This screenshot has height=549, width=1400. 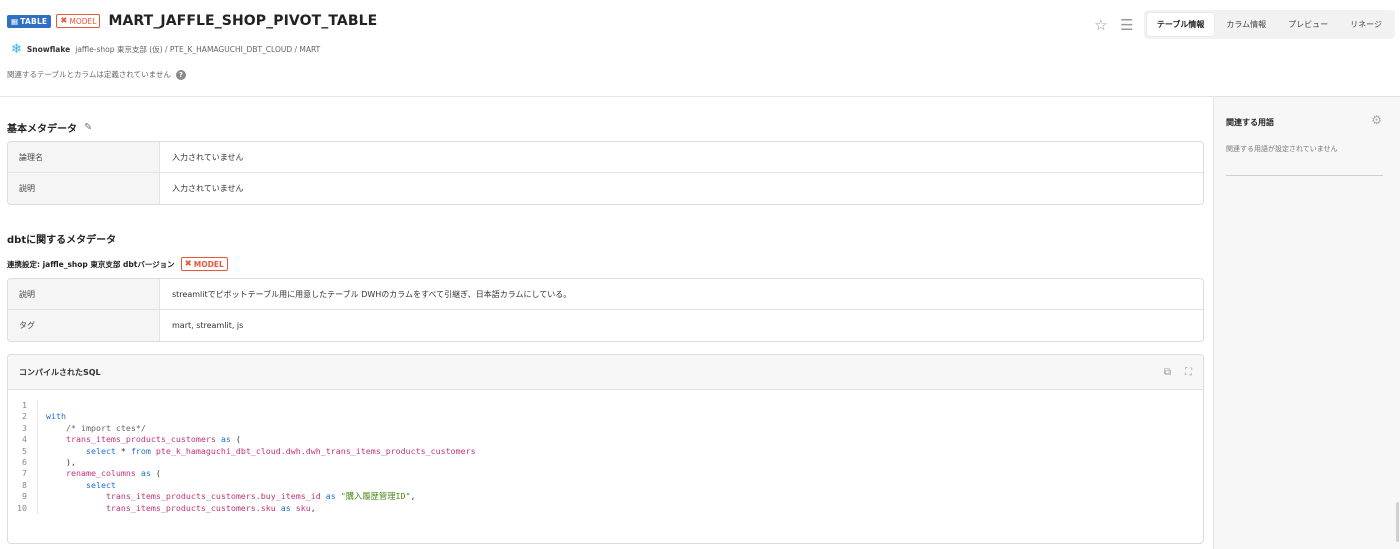 What do you see at coordinates (23, 463) in the screenshot?
I see `line-number: 6` at bounding box center [23, 463].